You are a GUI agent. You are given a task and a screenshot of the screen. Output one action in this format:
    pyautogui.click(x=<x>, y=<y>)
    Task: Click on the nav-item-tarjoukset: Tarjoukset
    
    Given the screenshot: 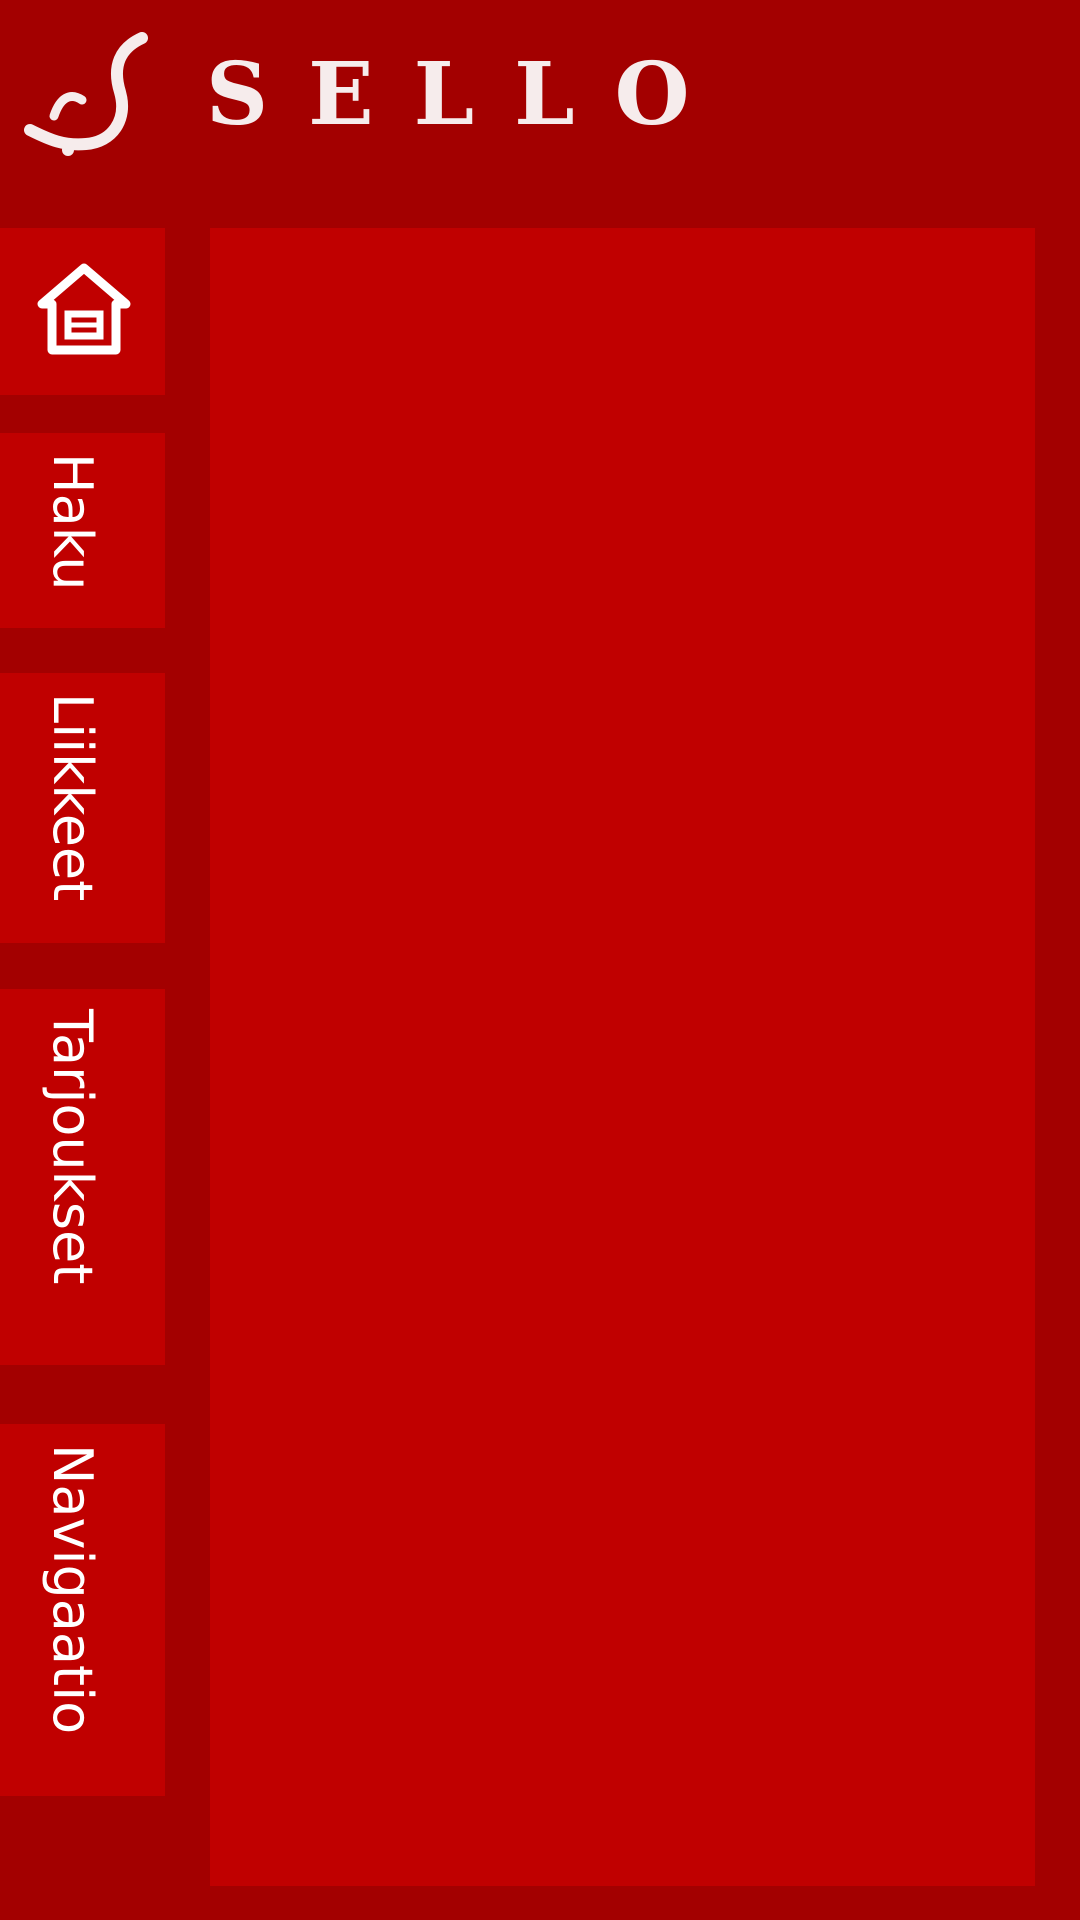 What is the action you would take?
    pyautogui.click(x=82, y=1177)
    